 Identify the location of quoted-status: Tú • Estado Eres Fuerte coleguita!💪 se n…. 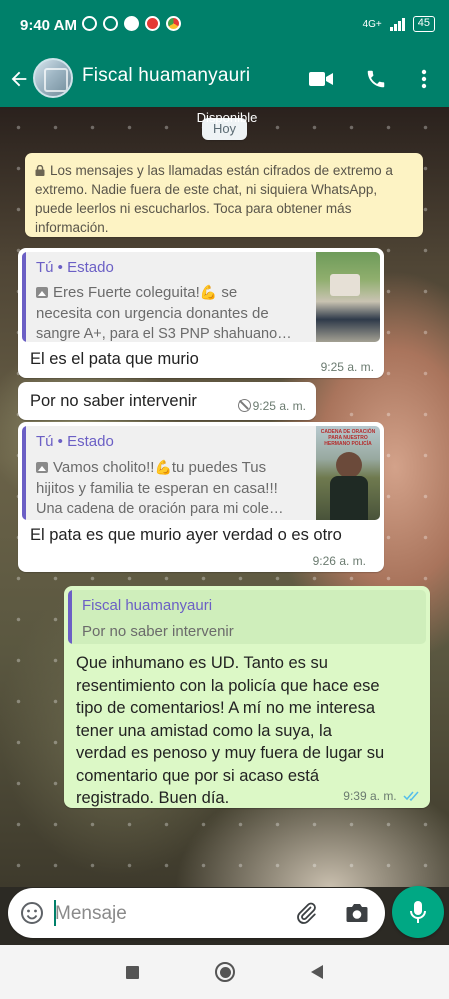
(201, 297).